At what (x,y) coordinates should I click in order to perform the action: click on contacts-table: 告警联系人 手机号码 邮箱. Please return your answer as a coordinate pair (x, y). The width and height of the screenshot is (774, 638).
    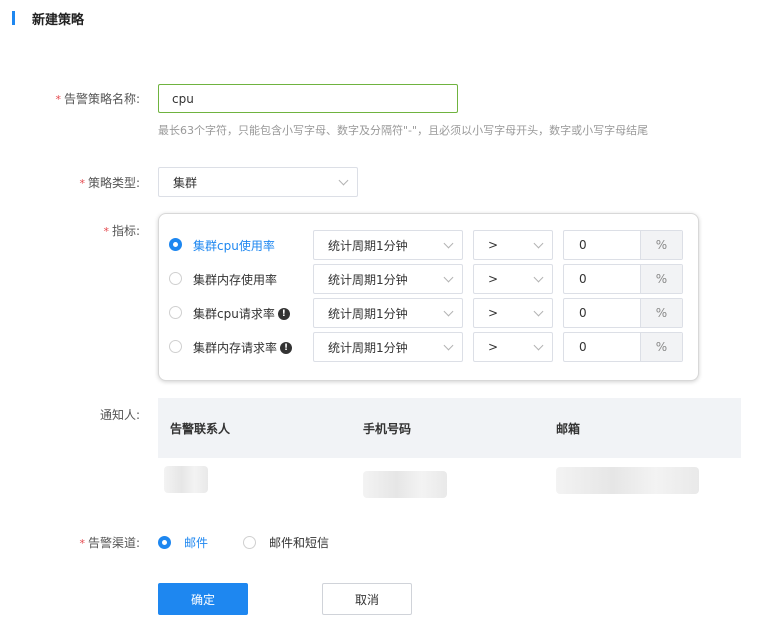
    Looking at the image, I should click on (449, 448).